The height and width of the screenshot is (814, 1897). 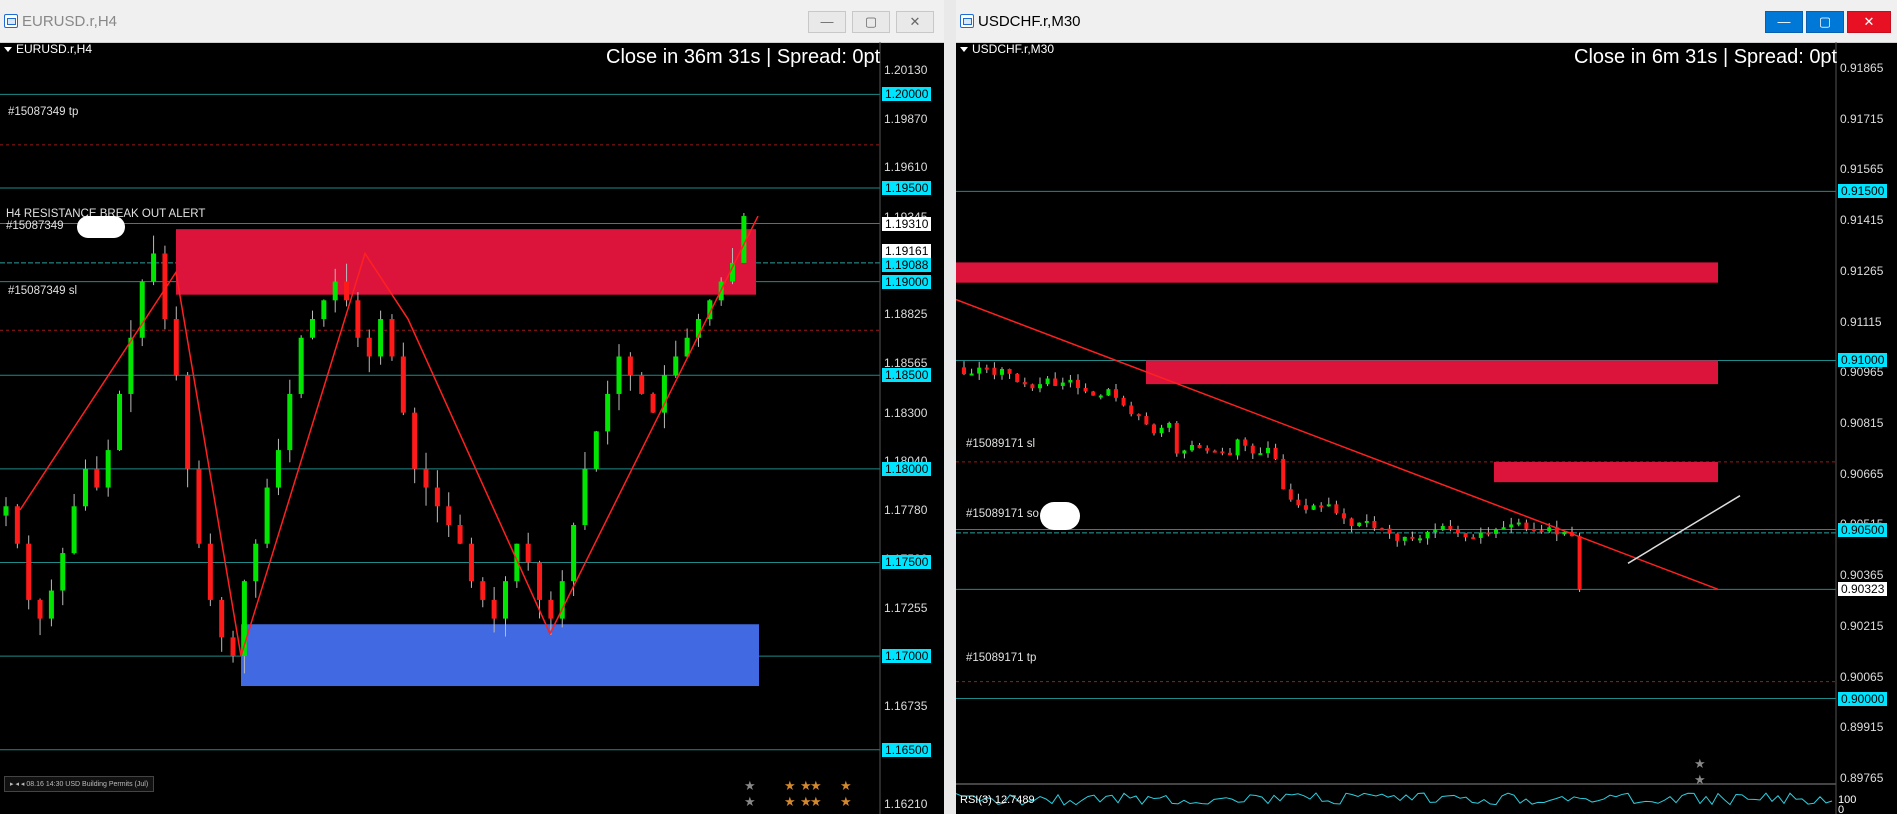 What do you see at coordinates (466, 262) in the screenshot?
I see `resistance-zone` at bounding box center [466, 262].